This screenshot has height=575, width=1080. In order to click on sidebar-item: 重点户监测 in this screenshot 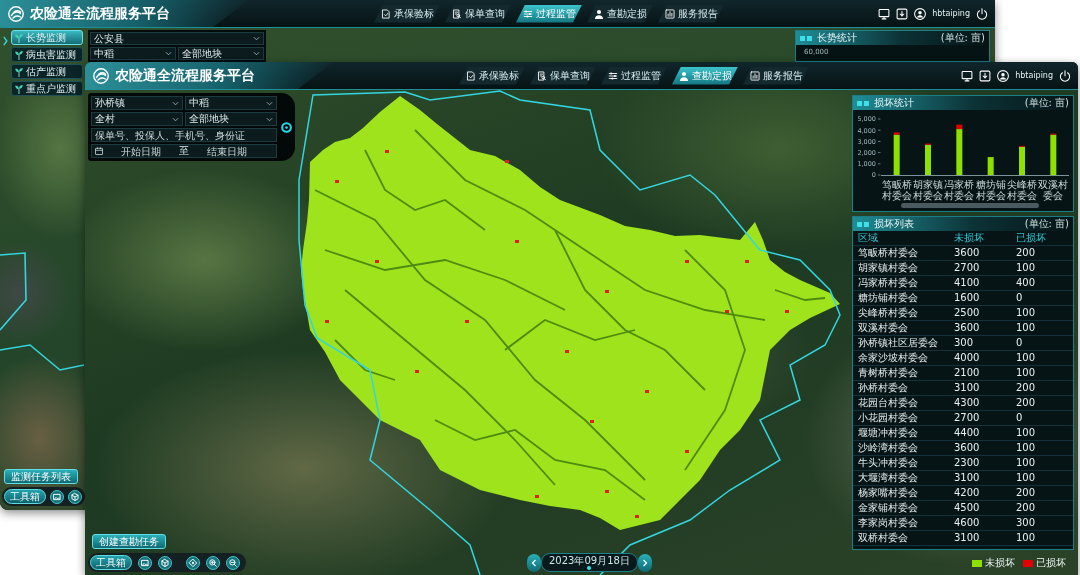, I will do `click(47, 88)`.